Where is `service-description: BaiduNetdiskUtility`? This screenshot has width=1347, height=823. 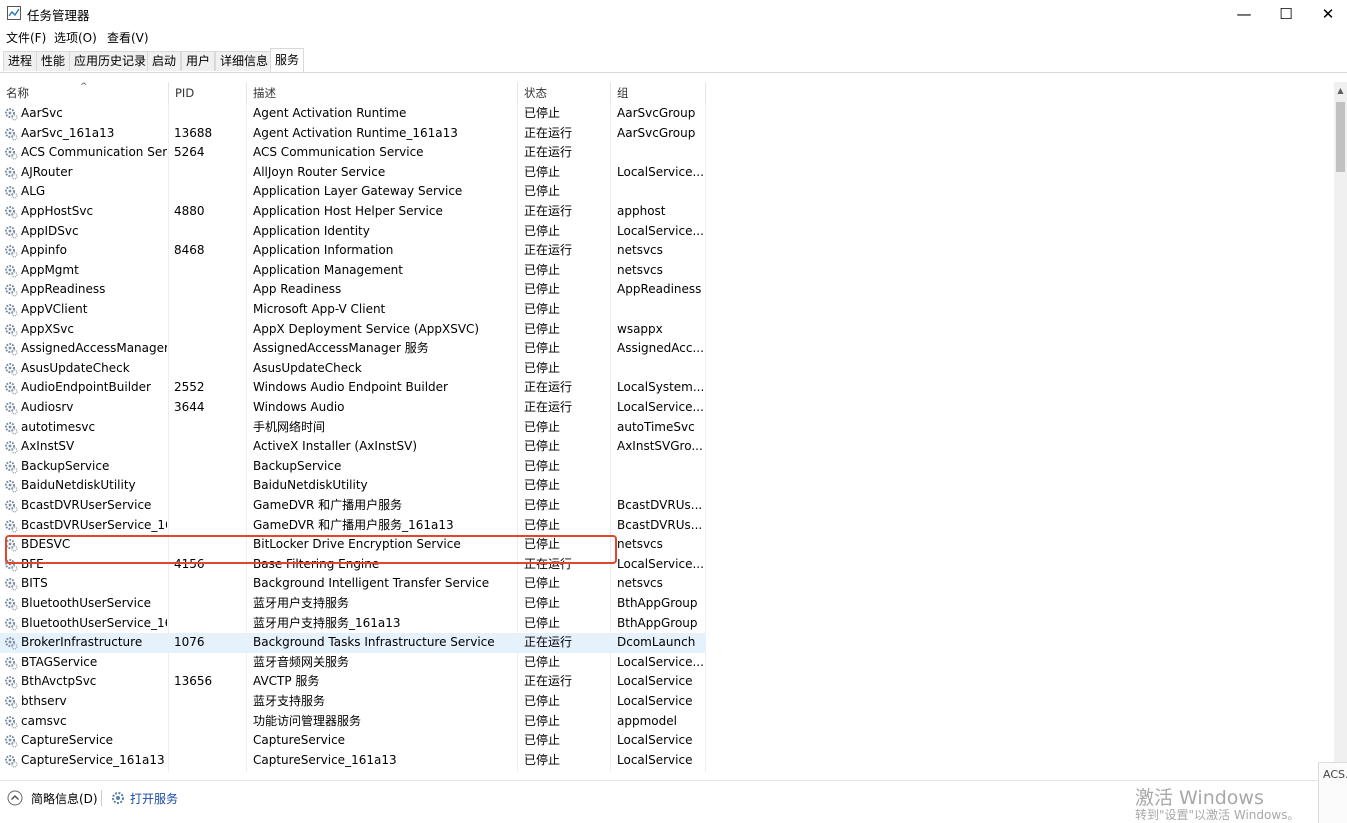 service-description: BaiduNetdiskUtility is located at coordinates (310, 485).